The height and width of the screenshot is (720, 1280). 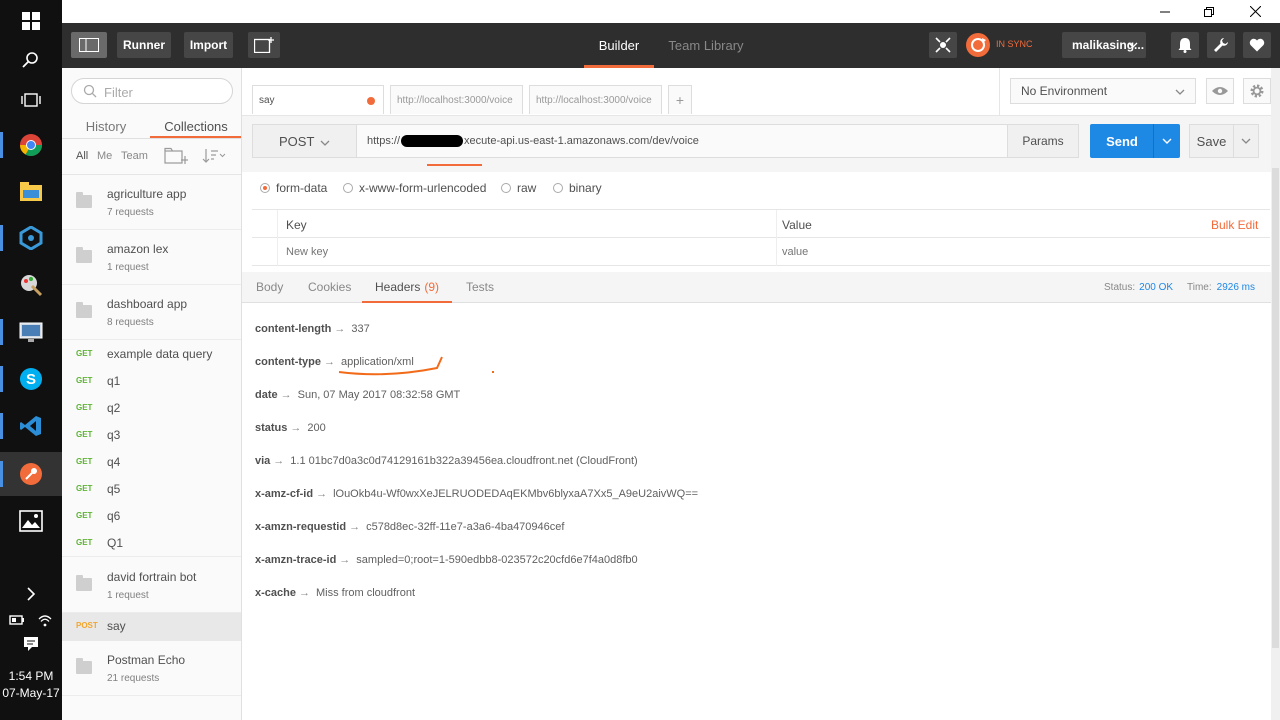 What do you see at coordinates (31, 379) in the screenshot?
I see `skype-icon: S` at bounding box center [31, 379].